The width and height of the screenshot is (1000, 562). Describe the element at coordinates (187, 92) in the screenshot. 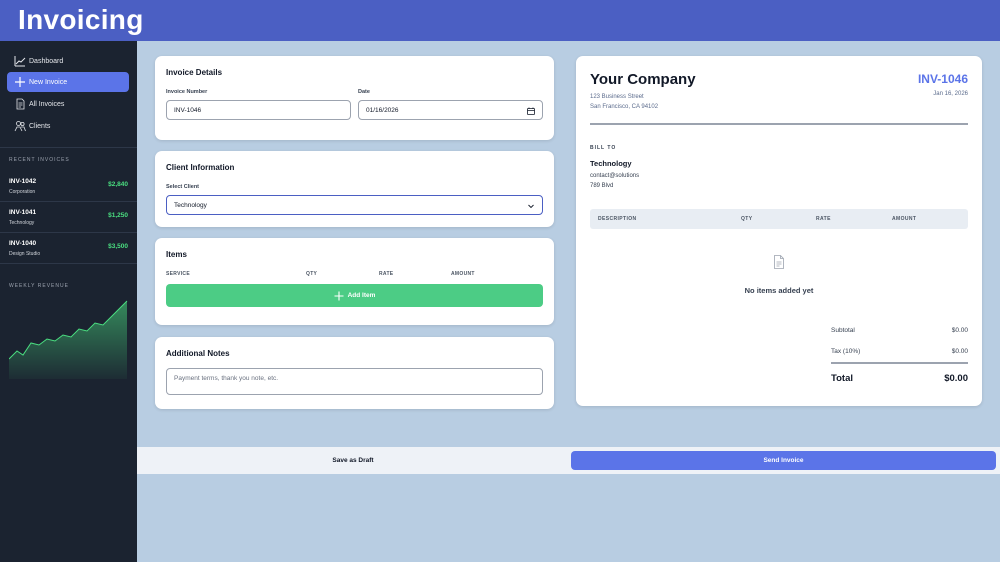

I see `invoice-number-label: Invoice Number` at that location.